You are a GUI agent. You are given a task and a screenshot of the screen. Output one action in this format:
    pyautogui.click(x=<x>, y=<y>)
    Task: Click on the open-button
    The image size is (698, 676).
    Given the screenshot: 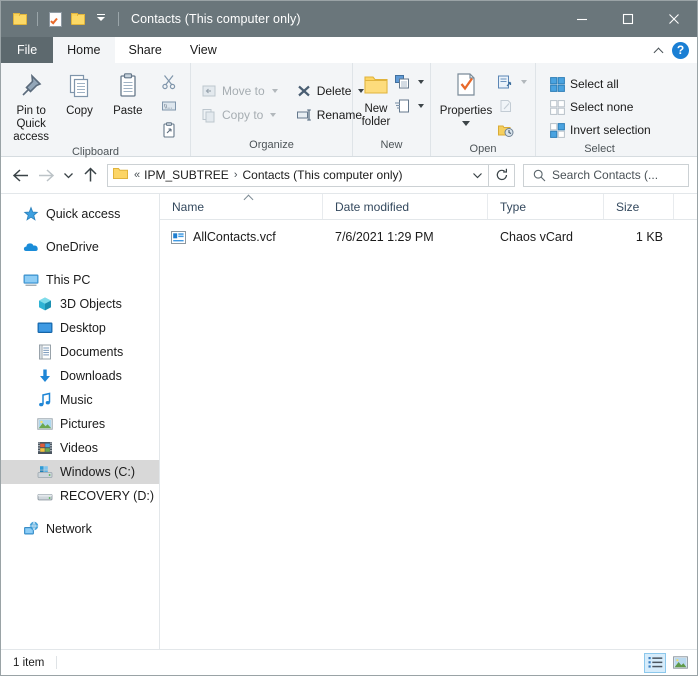 What is the action you would take?
    pyautogui.click(x=512, y=82)
    